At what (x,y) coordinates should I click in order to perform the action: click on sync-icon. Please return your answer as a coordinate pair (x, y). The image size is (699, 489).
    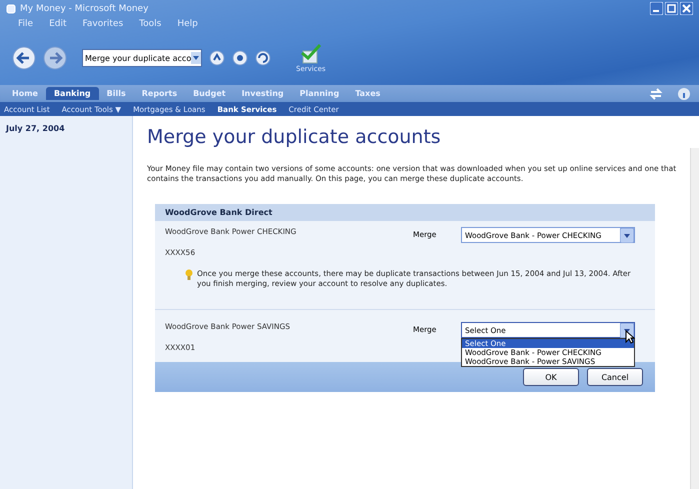
    Looking at the image, I should click on (656, 93).